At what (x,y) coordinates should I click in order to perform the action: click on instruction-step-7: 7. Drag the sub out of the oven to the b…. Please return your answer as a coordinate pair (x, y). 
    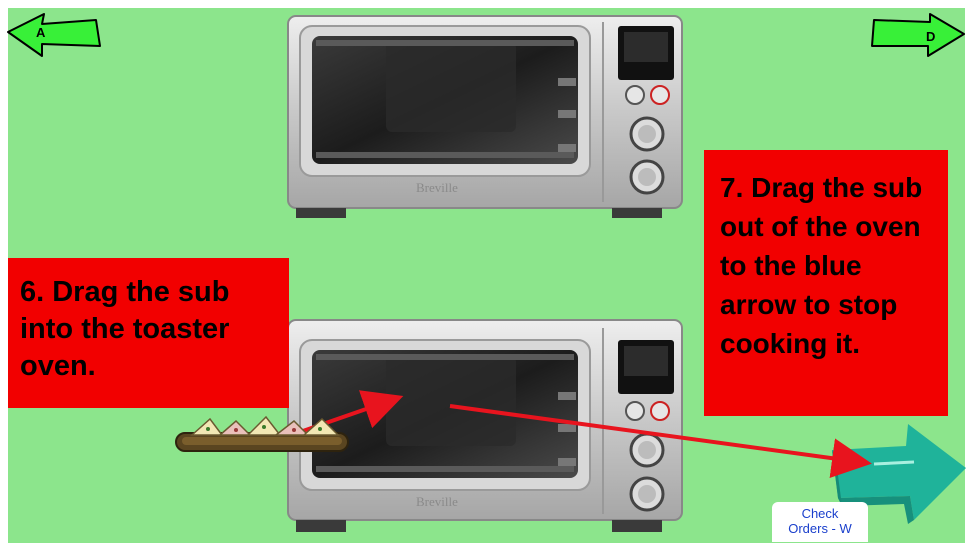
    Looking at the image, I should click on (826, 283).